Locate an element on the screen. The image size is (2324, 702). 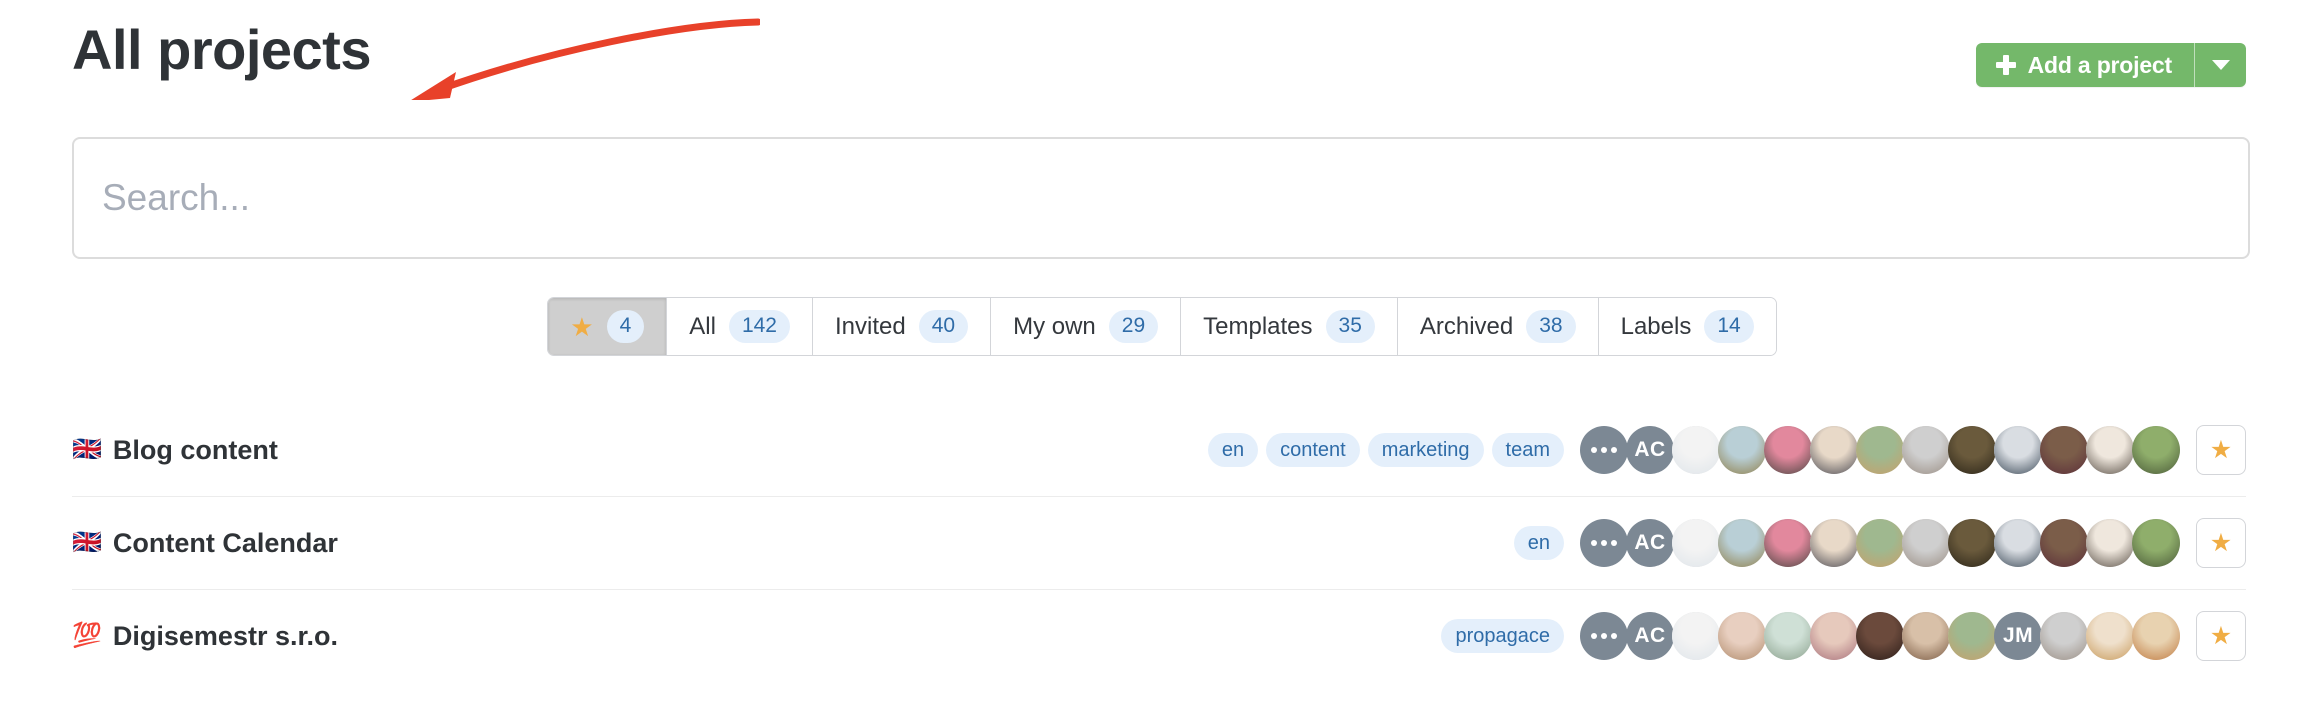
tab-count-badge: 38 is located at coordinates (1551, 326).